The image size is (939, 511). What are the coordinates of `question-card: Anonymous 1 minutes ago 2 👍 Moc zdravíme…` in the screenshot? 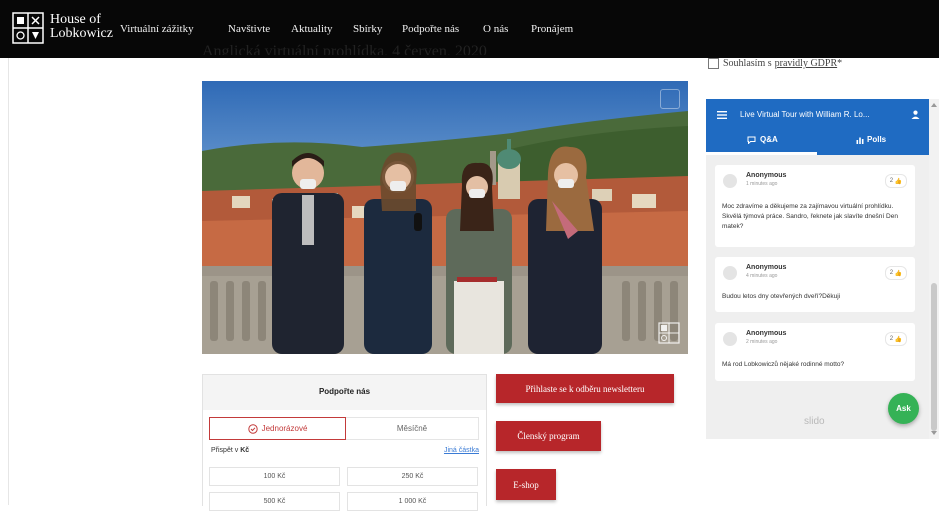 It's located at (815, 206).